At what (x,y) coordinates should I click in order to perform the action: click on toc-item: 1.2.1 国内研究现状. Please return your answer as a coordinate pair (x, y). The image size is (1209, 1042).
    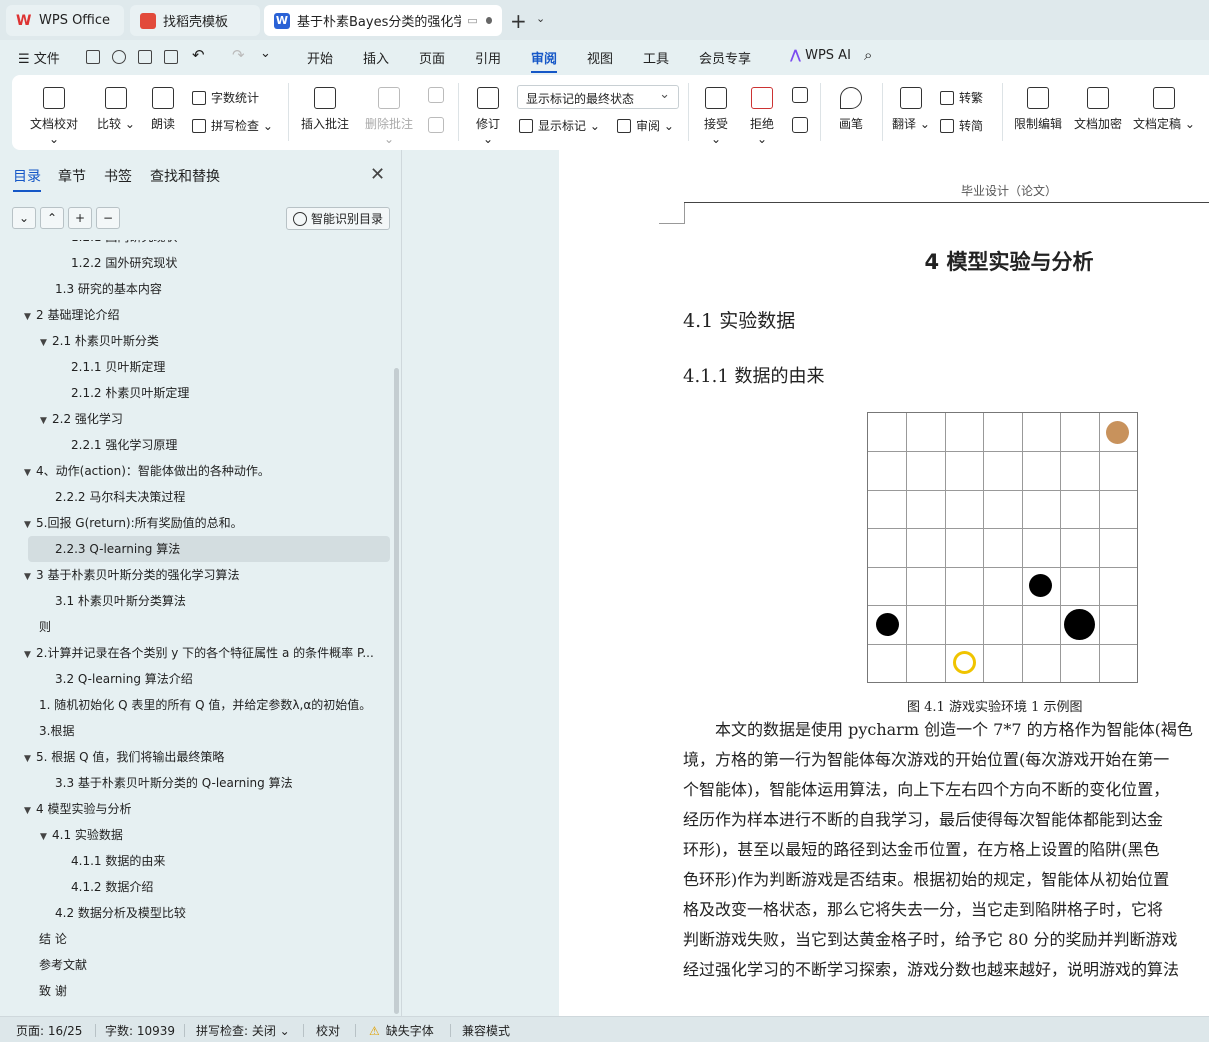
    Looking at the image, I should click on (195, 245).